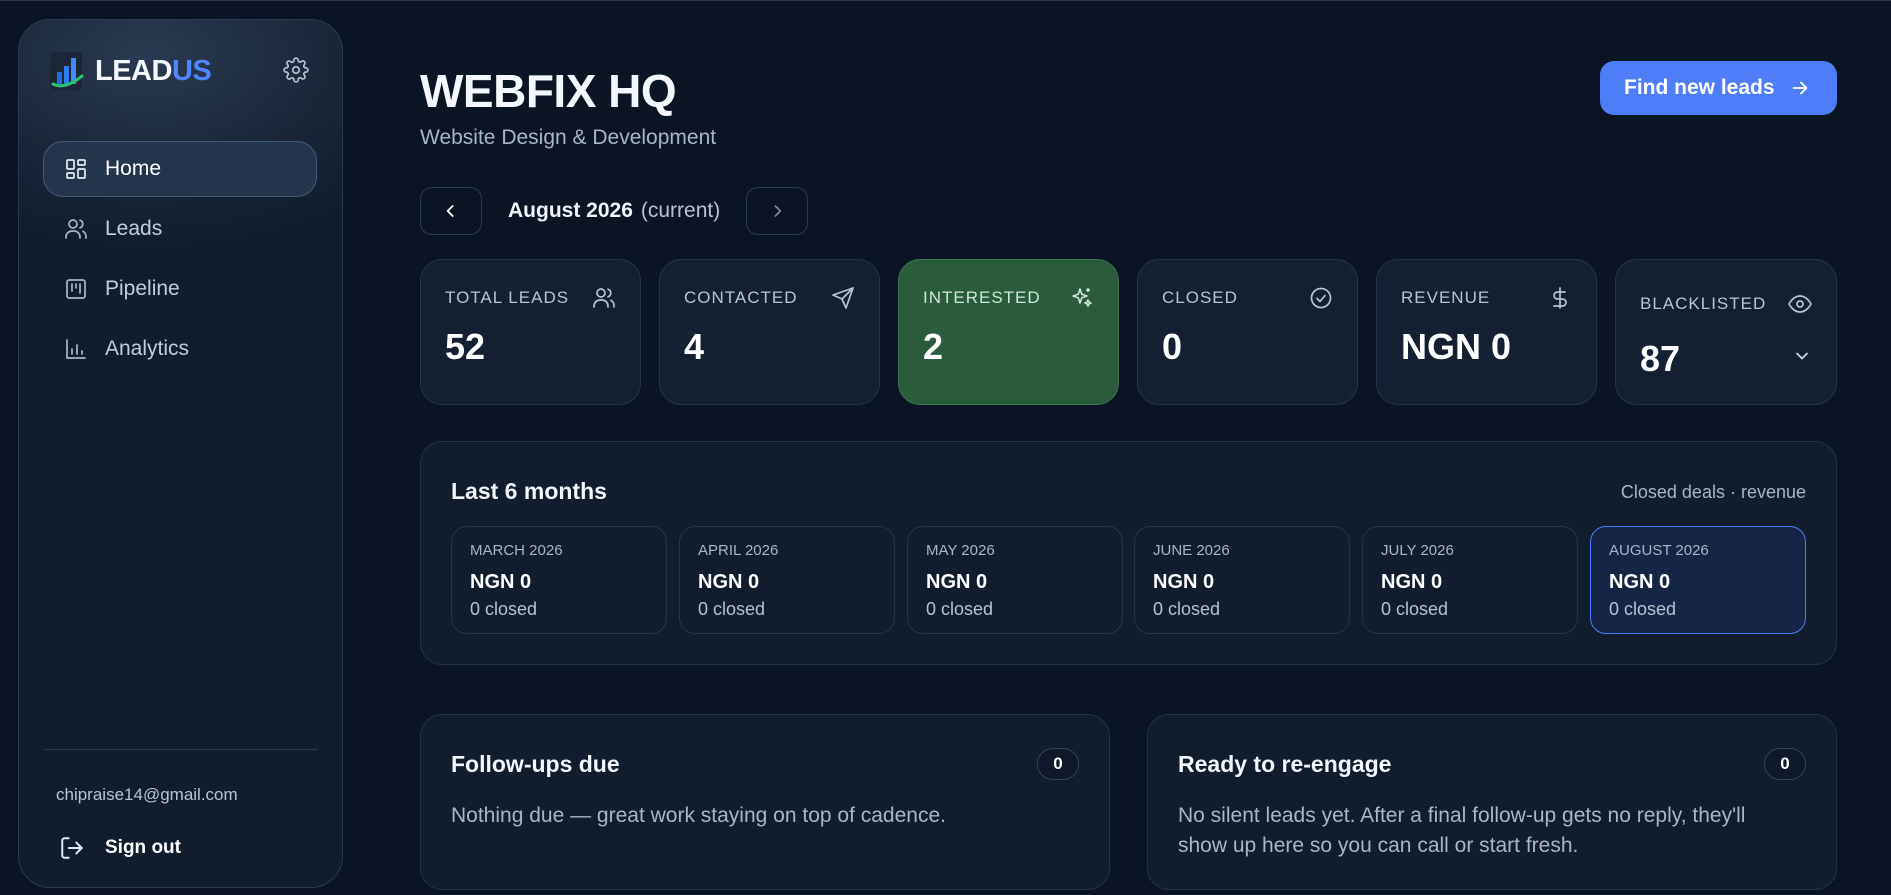 This screenshot has width=1891, height=895. What do you see at coordinates (945, 0) in the screenshot?
I see `window-top-border` at bounding box center [945, 0].